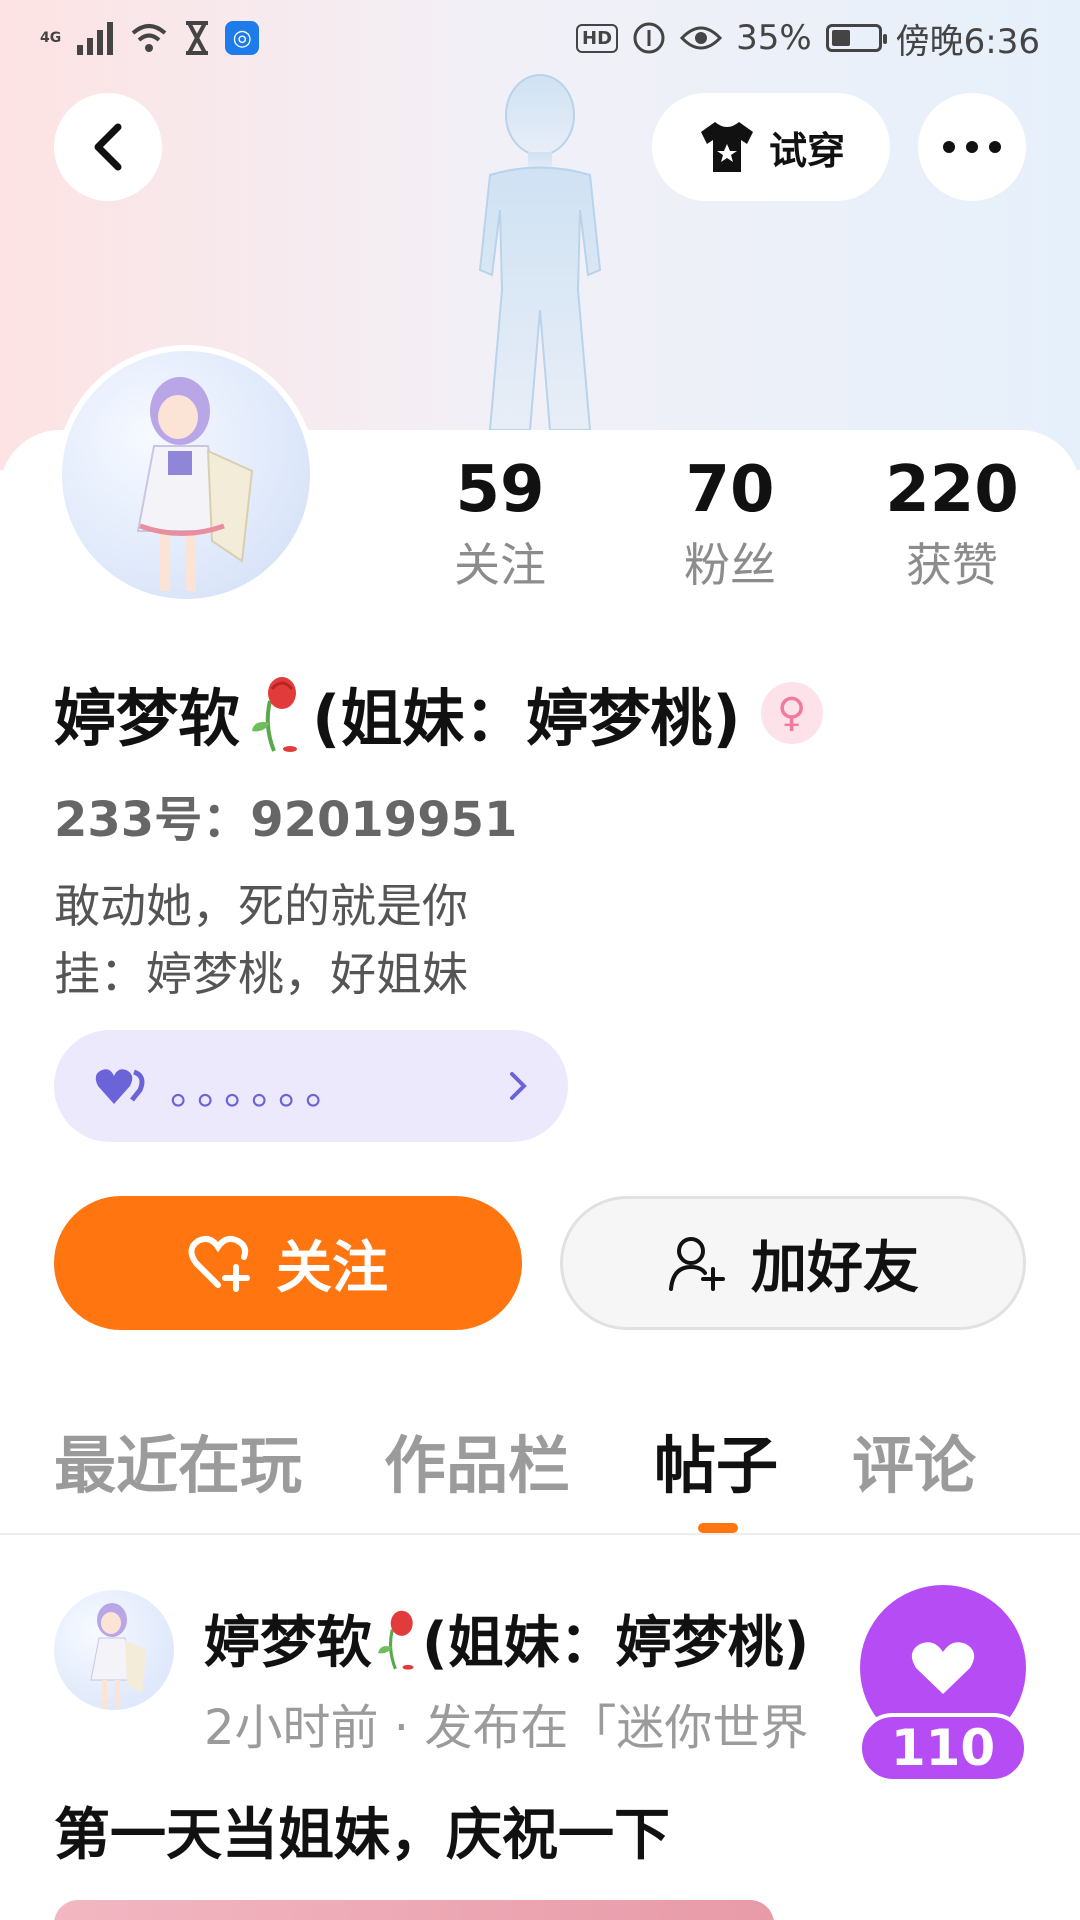 The height and width of the screenshot is (1920, 1080). I want to click on stat-fans-count: 70, so click(730, 490).